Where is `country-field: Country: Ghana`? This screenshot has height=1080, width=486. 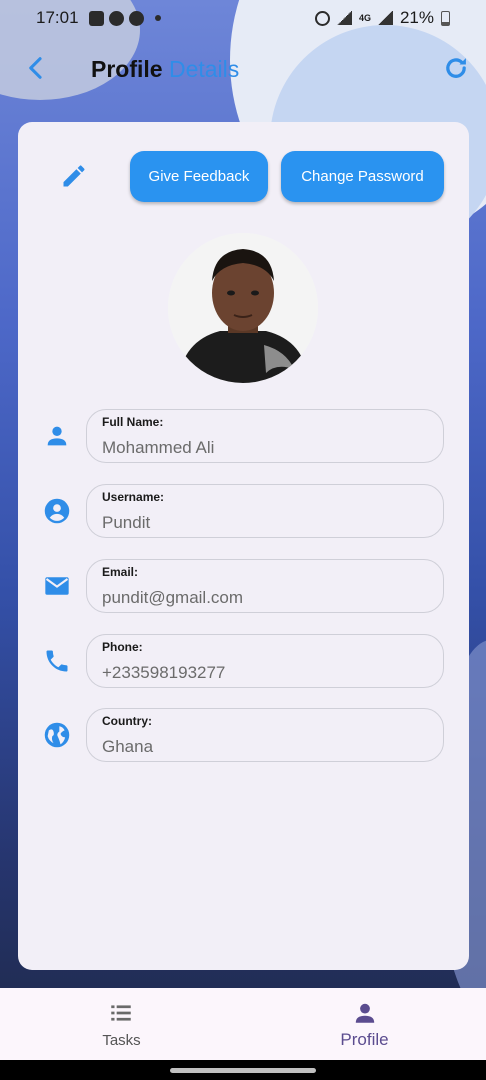 country-field: Country: Ghana is located at coordinates (265, 735).